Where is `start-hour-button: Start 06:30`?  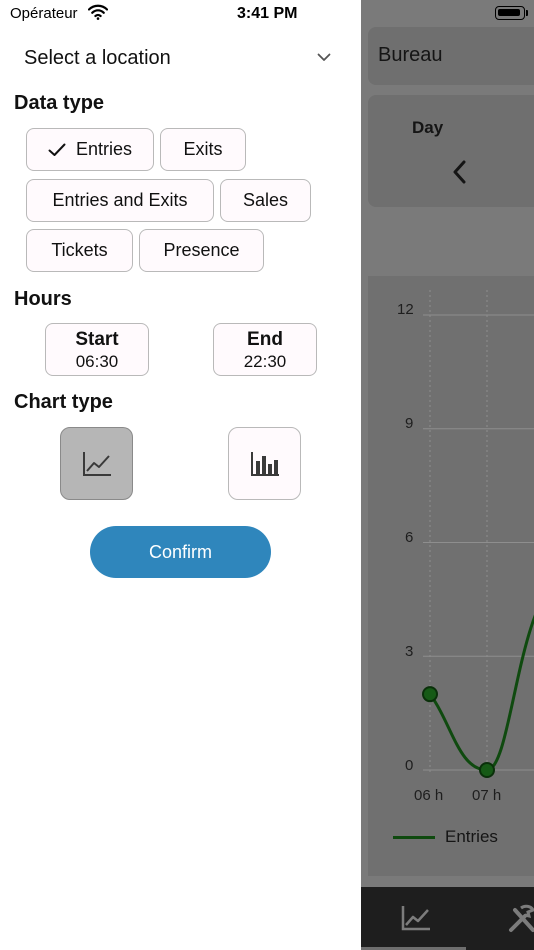
start-hour-button: Start 06:30 is located at coordinates (97, 349).